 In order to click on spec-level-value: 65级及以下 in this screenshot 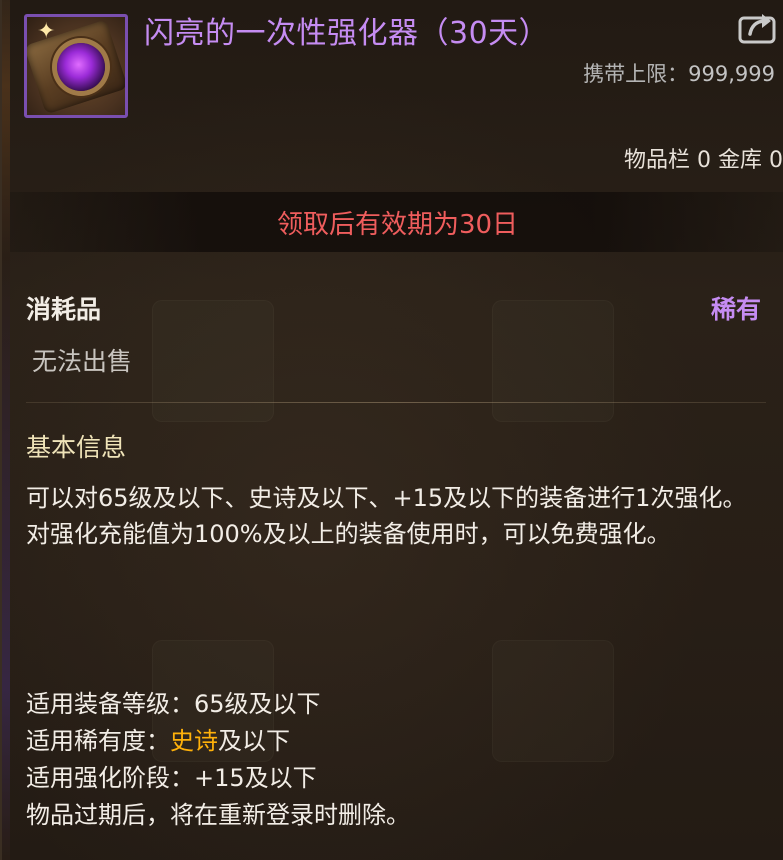, I will do `click(257, 704)`.